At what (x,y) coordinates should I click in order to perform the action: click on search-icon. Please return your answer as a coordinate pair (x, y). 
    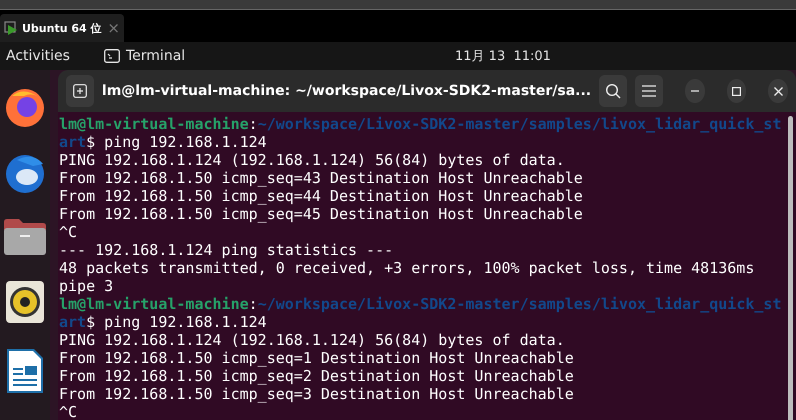
    Looking at the image, I should click on (613, 91).